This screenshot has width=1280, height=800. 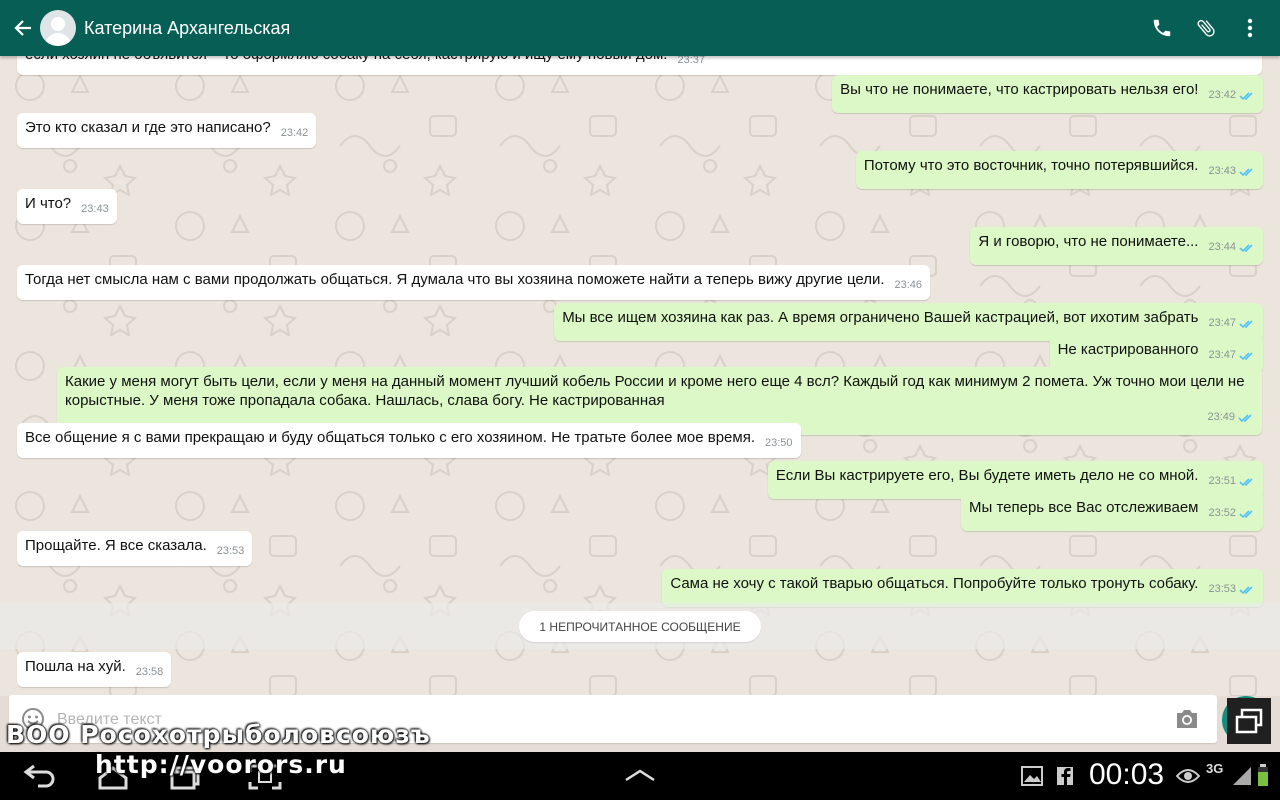 I want to click on more-vert-icon, so click(x=1250, y=28).